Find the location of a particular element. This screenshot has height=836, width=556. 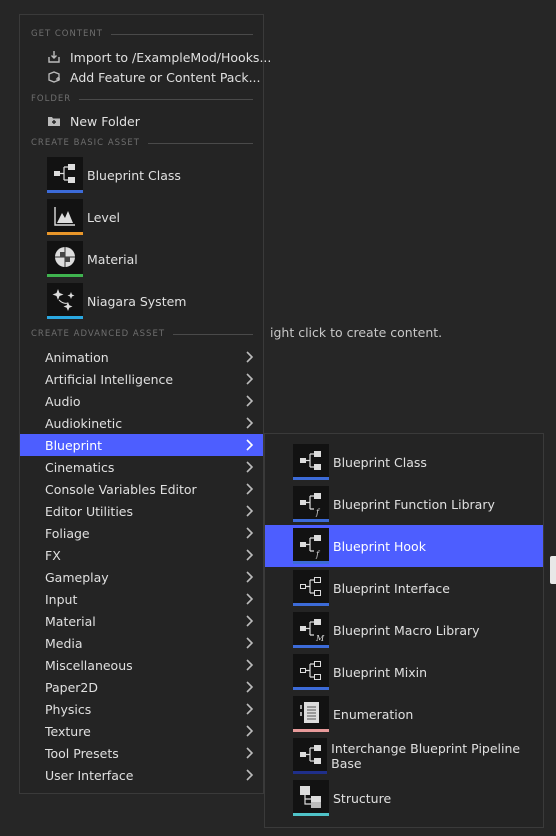

submenu-item-blueprint-mixin: Blueprint Mixin is located at coordinates (404, 672).